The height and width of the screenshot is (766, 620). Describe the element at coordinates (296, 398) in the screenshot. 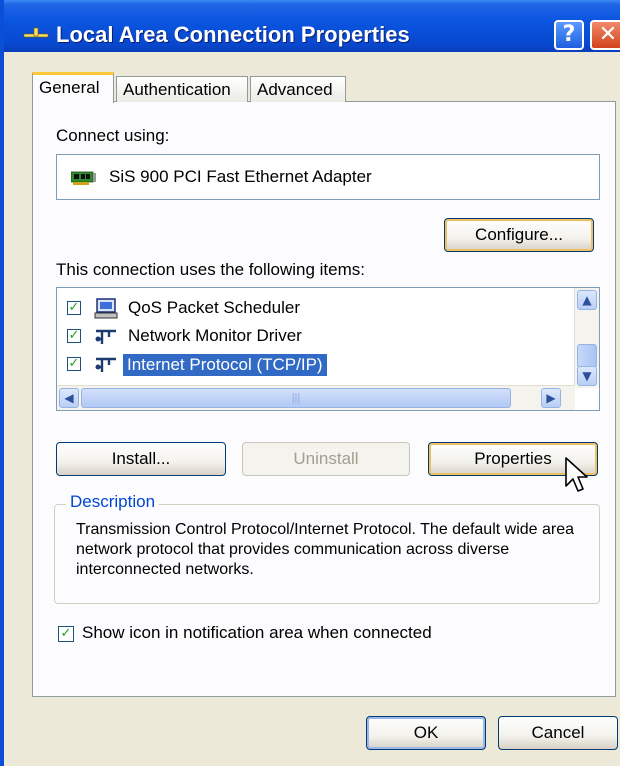

I see `horizontal-scroll-thumb: |||` at that location.